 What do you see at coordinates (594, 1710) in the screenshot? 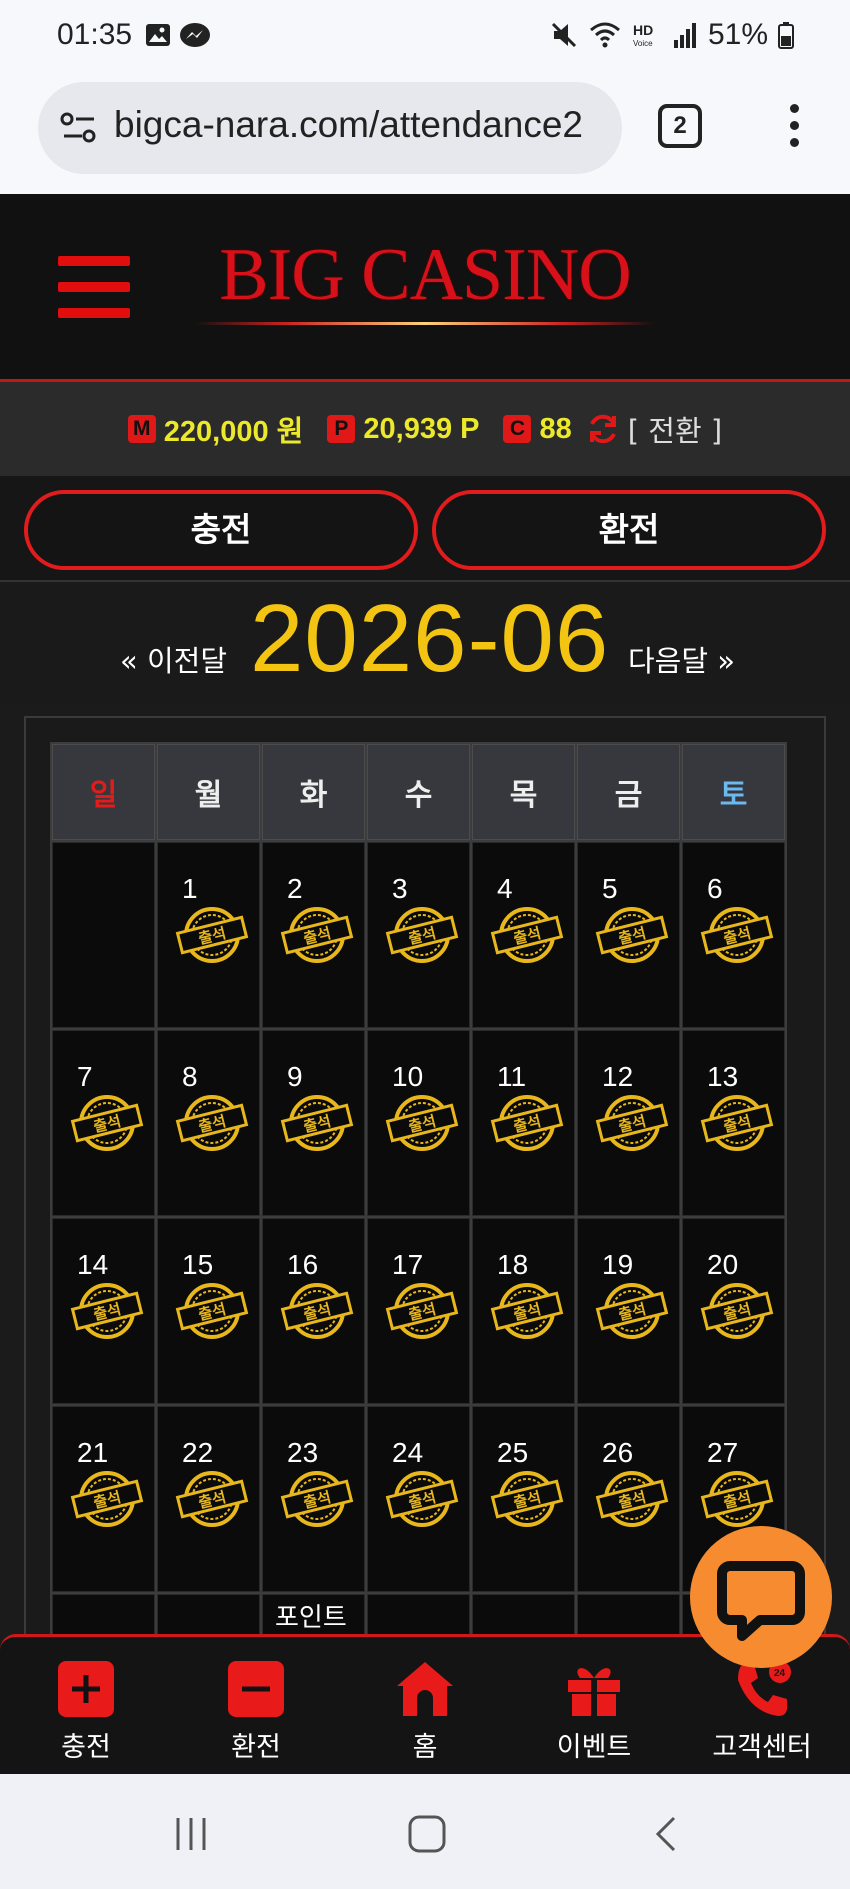
I see `nav-event: 이벤트` at bounding box center [594, 1710].